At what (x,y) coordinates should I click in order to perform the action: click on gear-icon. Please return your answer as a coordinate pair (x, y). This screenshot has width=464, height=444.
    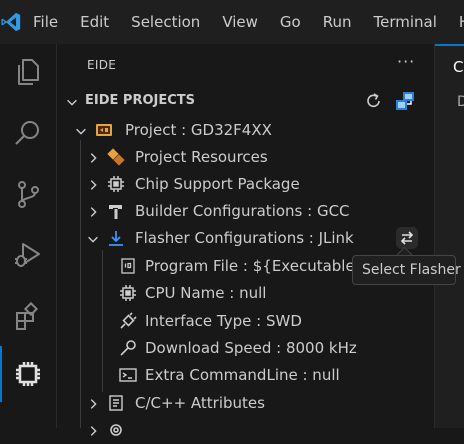
    Looking at the image, I should click on (116, 430).